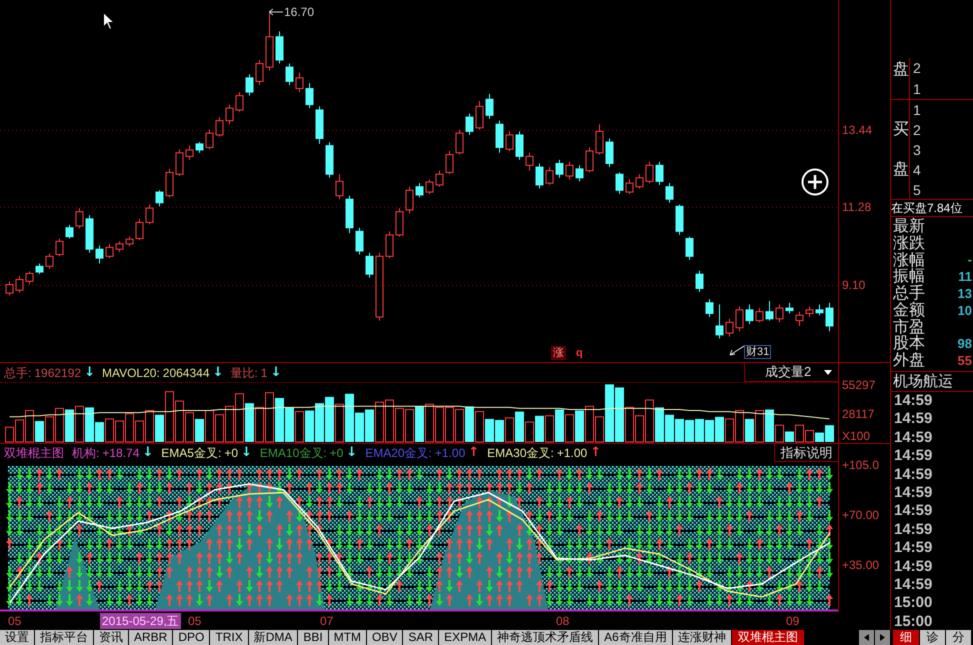  Describe the element at coordinates (791, 372) in the screenshot. I see `indicator-dropdown: 成交量2` at that location.